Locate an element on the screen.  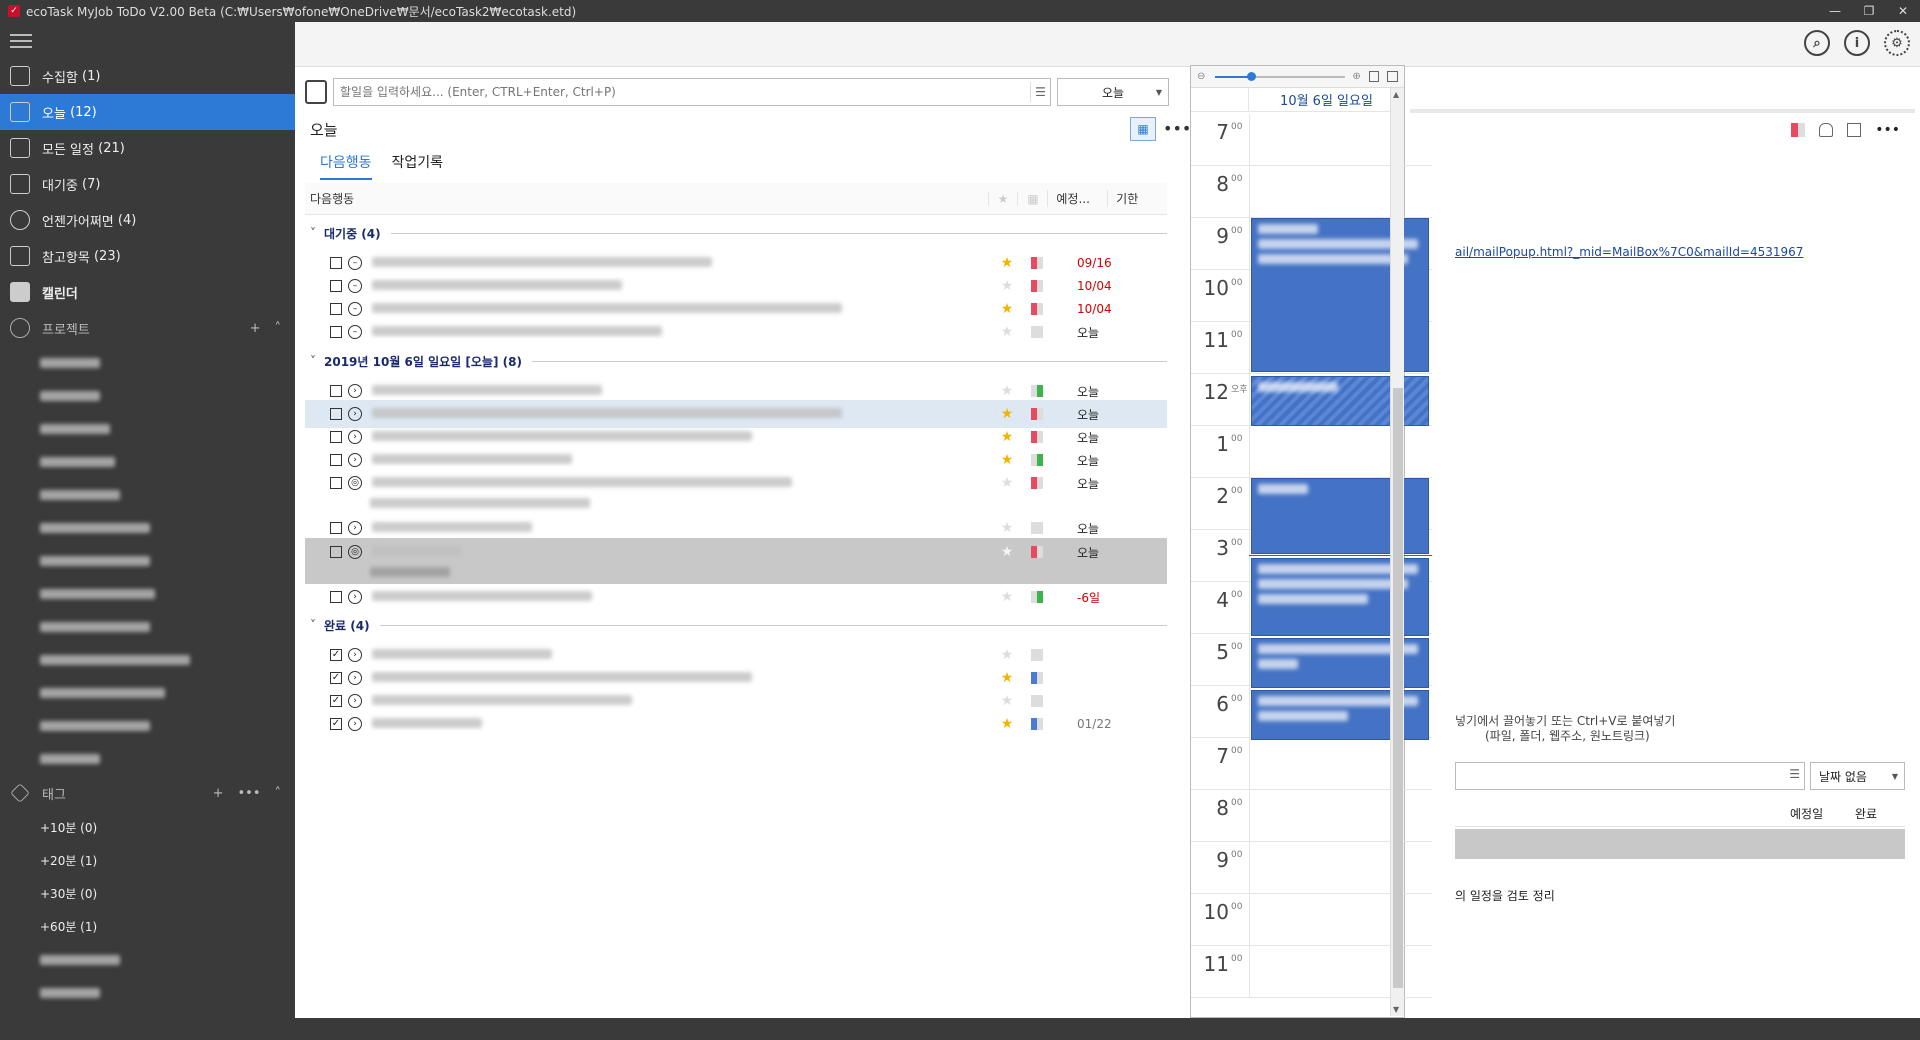
tag-item: +10분 (0) is located at coordinates (147, 827).